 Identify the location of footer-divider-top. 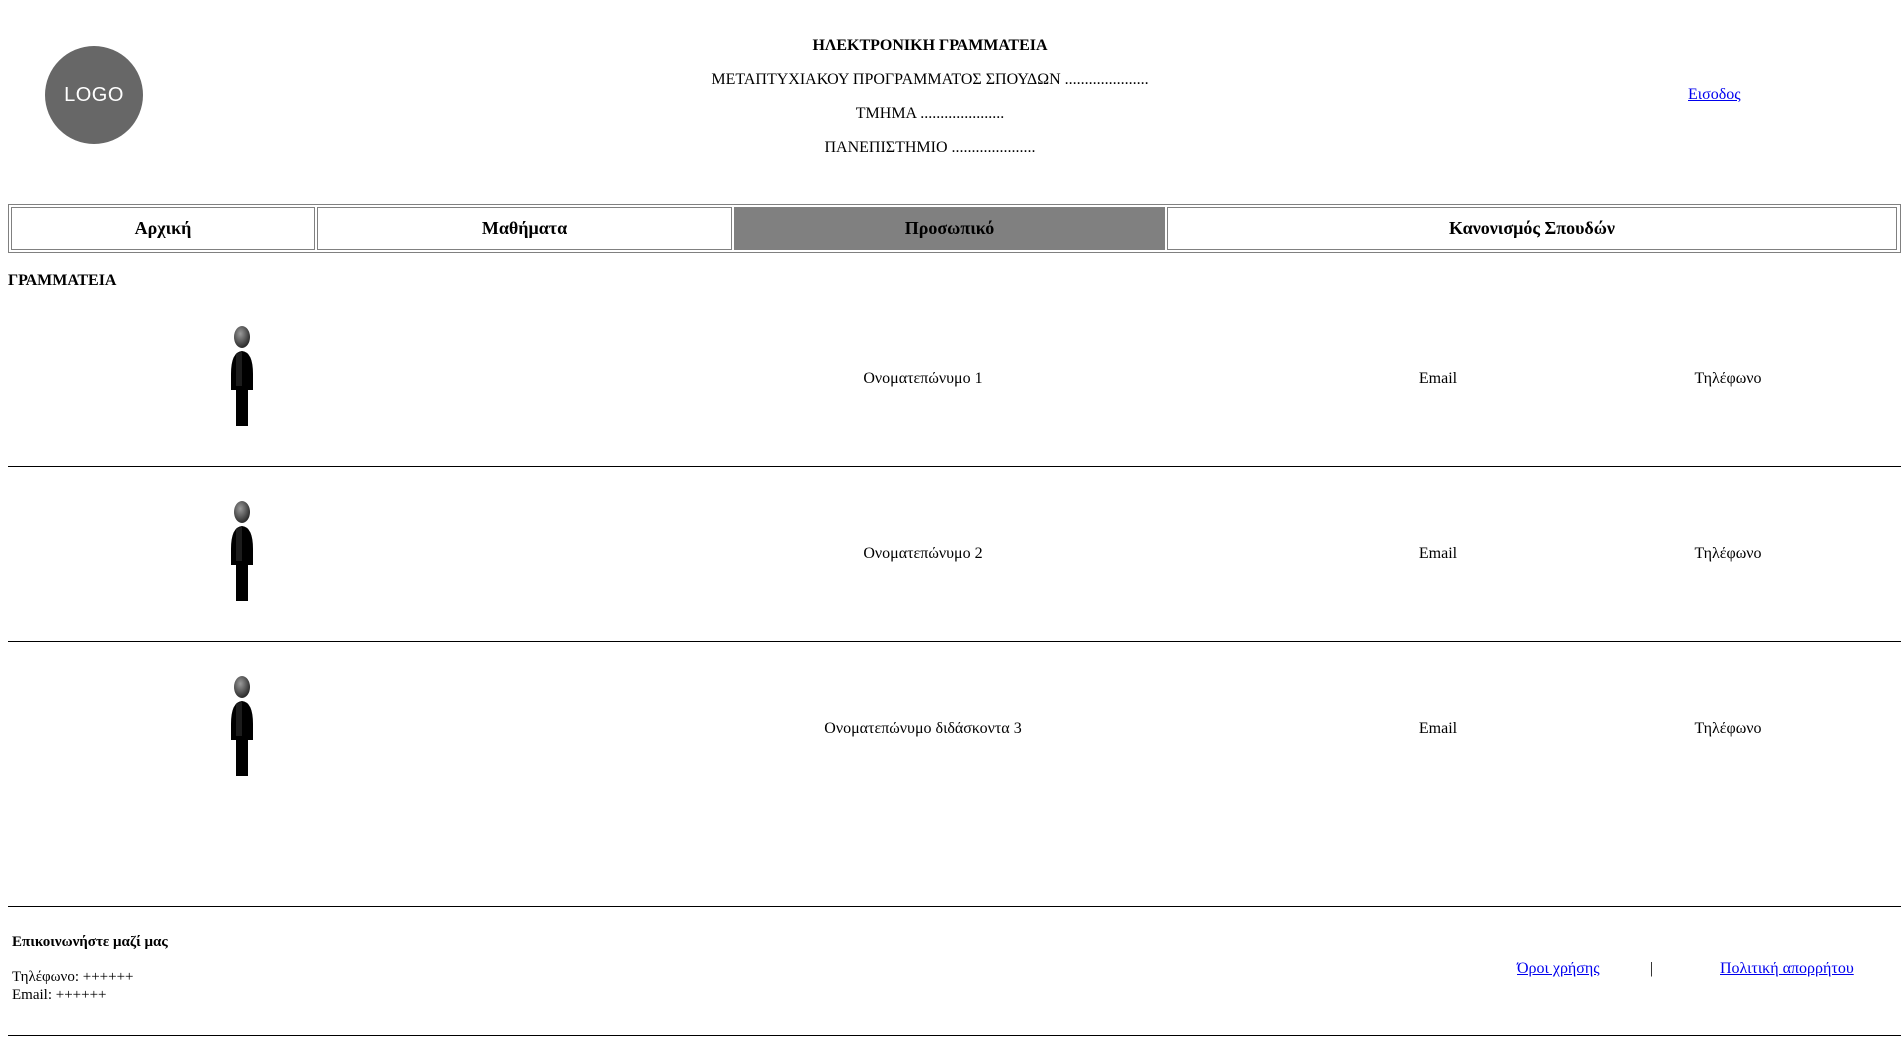
(954, 906).